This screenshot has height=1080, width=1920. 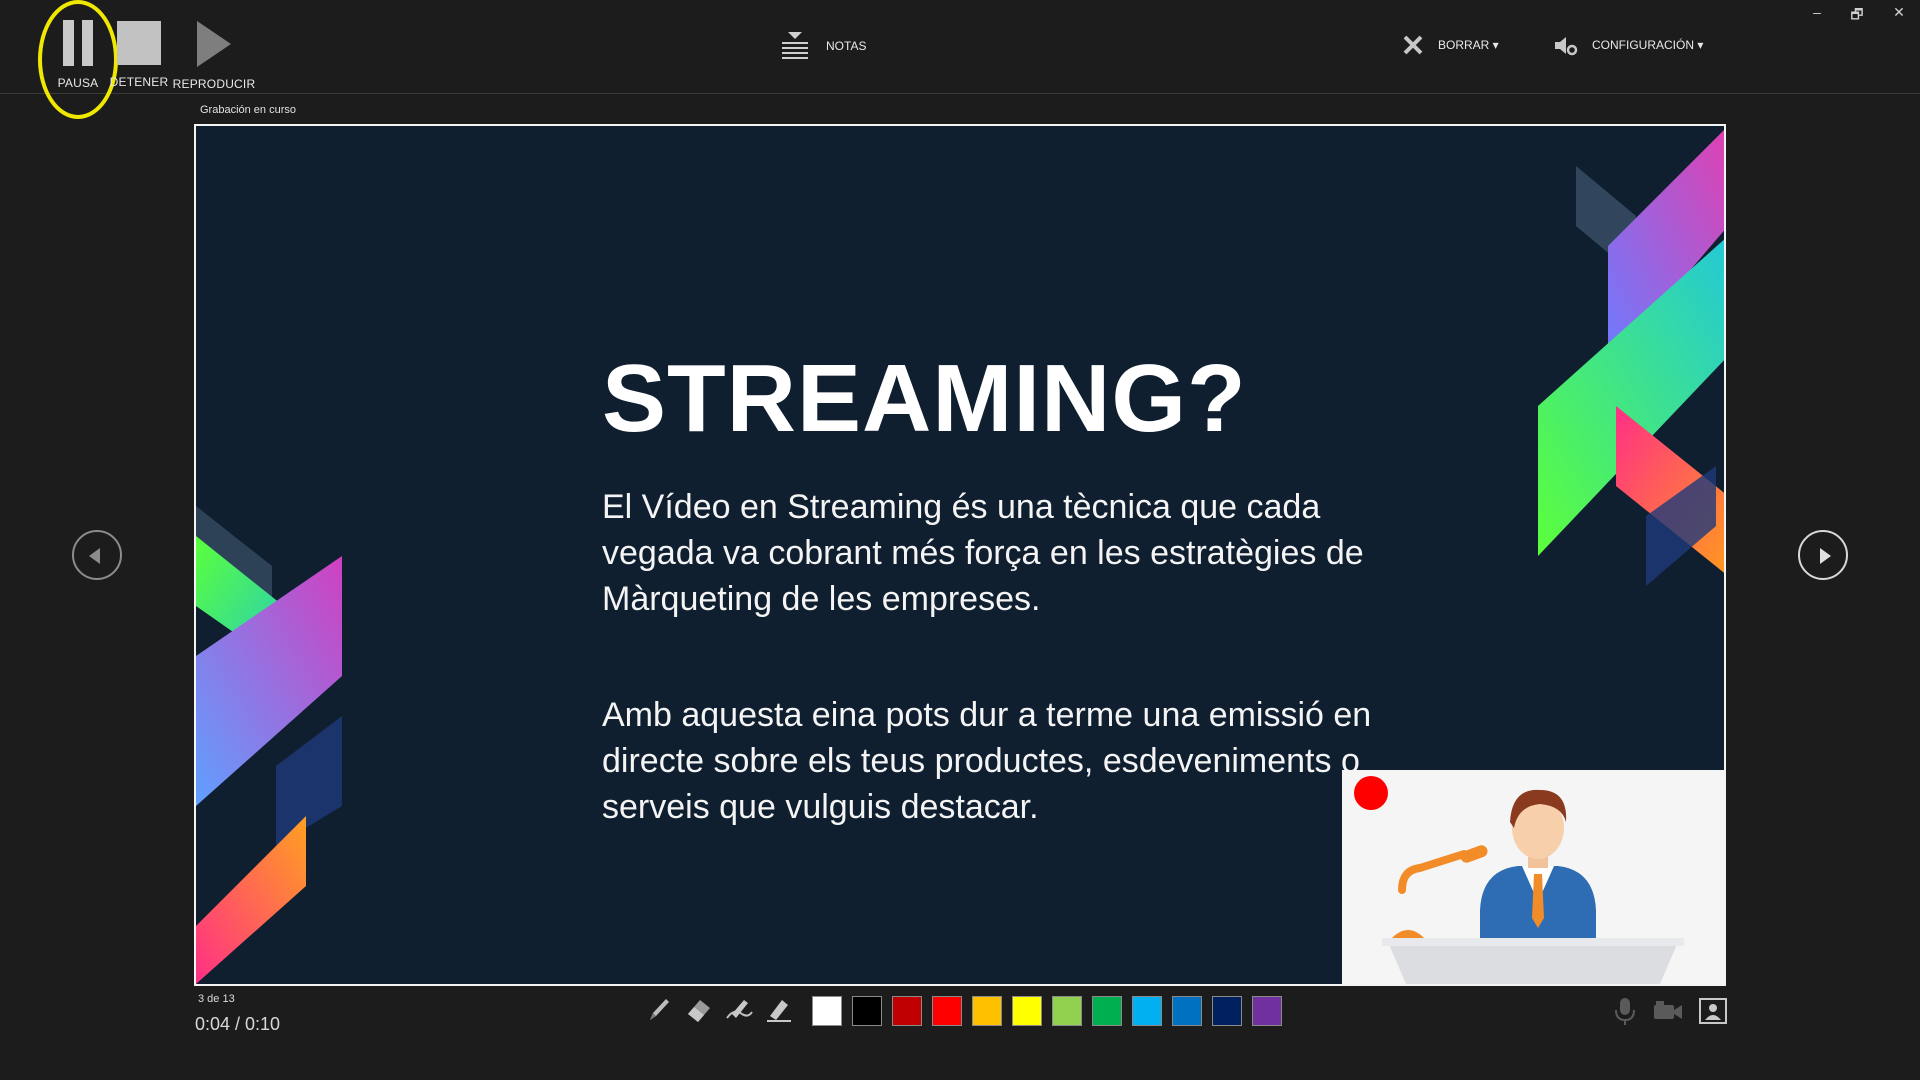 What do you see at coordinates (1631, 358) in the screenshot?
I see `right-decoration` at bounding box center [1631, 358].